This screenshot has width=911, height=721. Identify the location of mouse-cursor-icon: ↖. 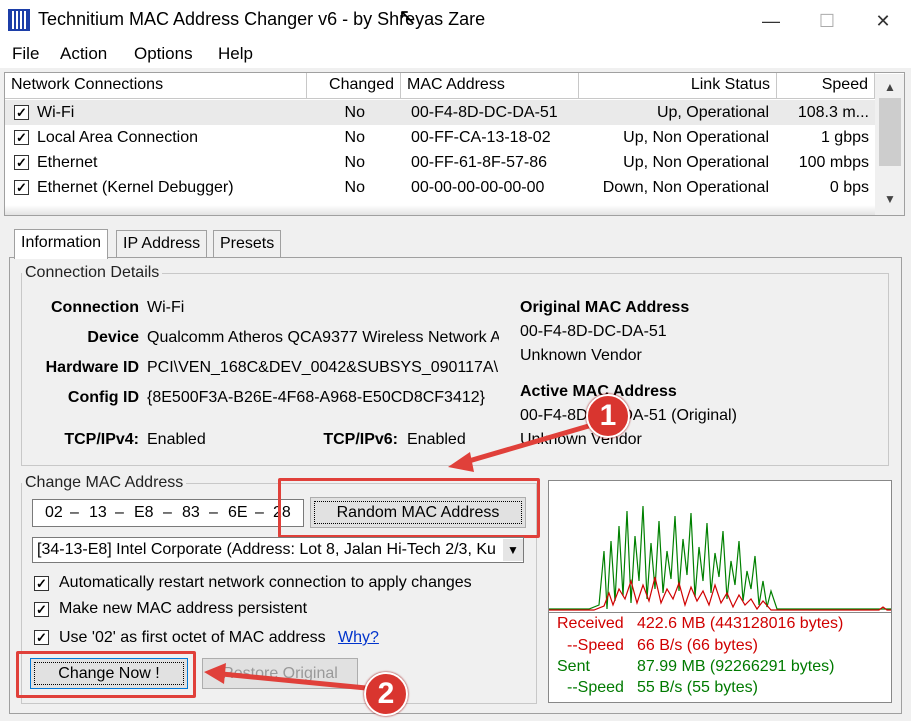
(407, 16).